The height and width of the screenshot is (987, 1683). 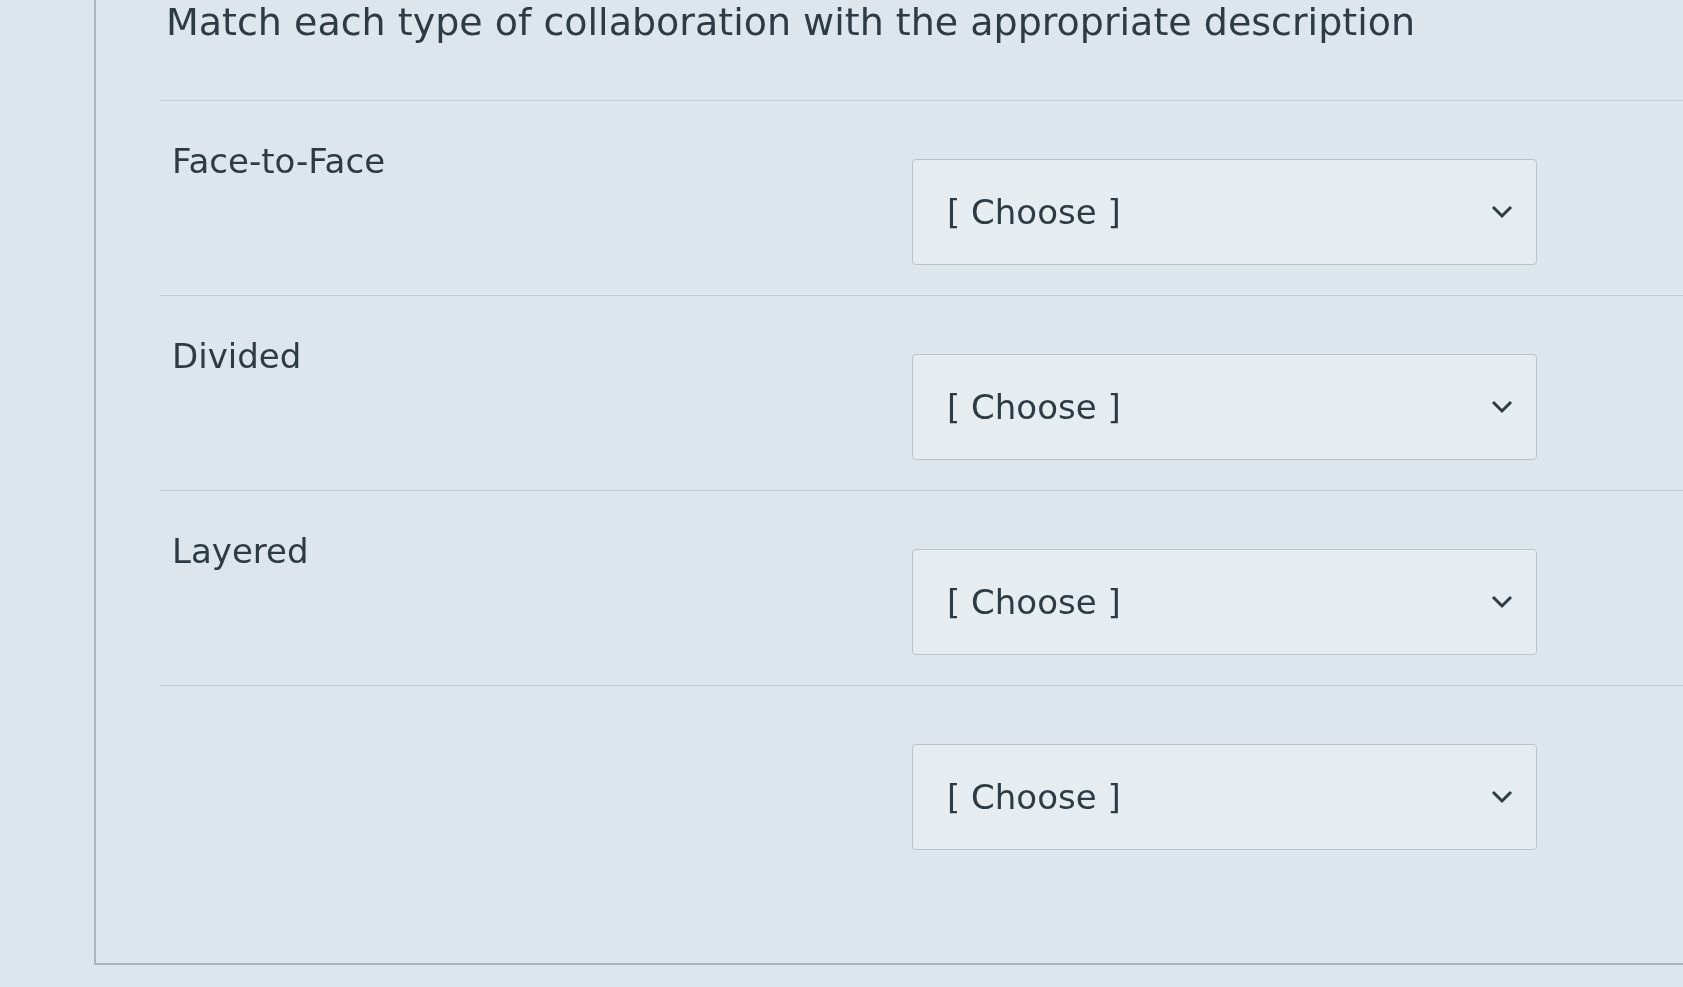 What do you see at coordinates (279, 161) in the screenshot?
I see `item-label: Face-to-Face` at bounding box center [279, 161].